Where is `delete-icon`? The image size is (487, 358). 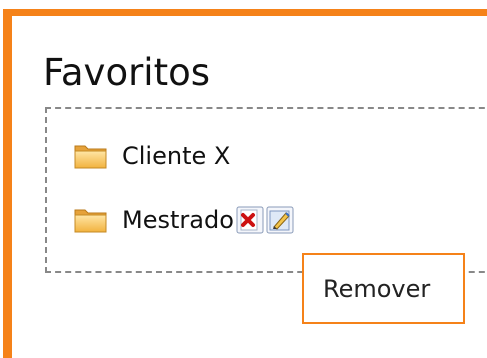
delete-icon is located at coordinates (250, 220).